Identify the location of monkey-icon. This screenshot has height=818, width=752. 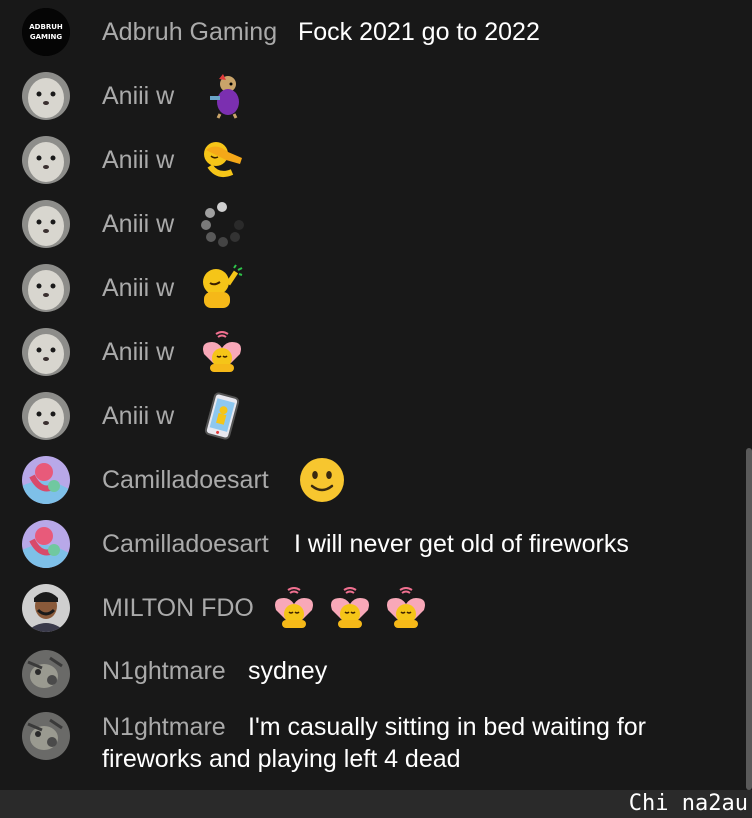
(224, 96).